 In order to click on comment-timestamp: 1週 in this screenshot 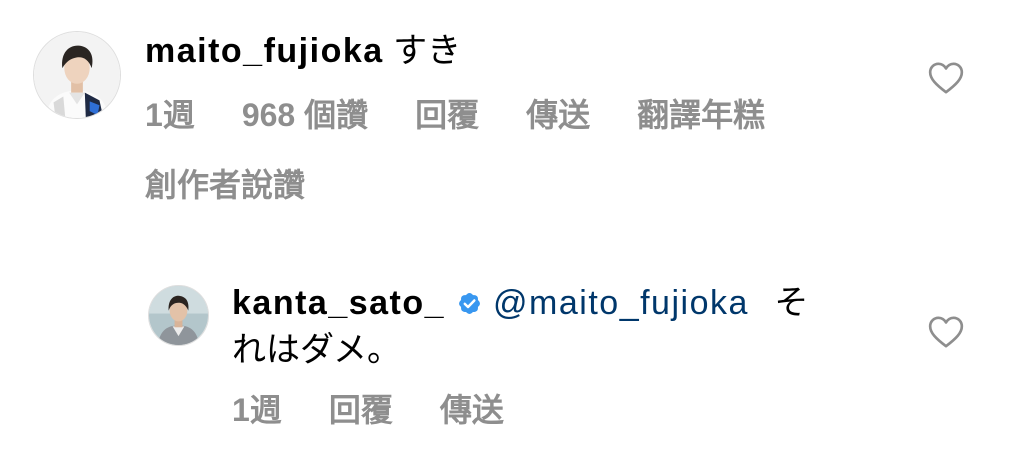, I will do `click(170, 115)`.